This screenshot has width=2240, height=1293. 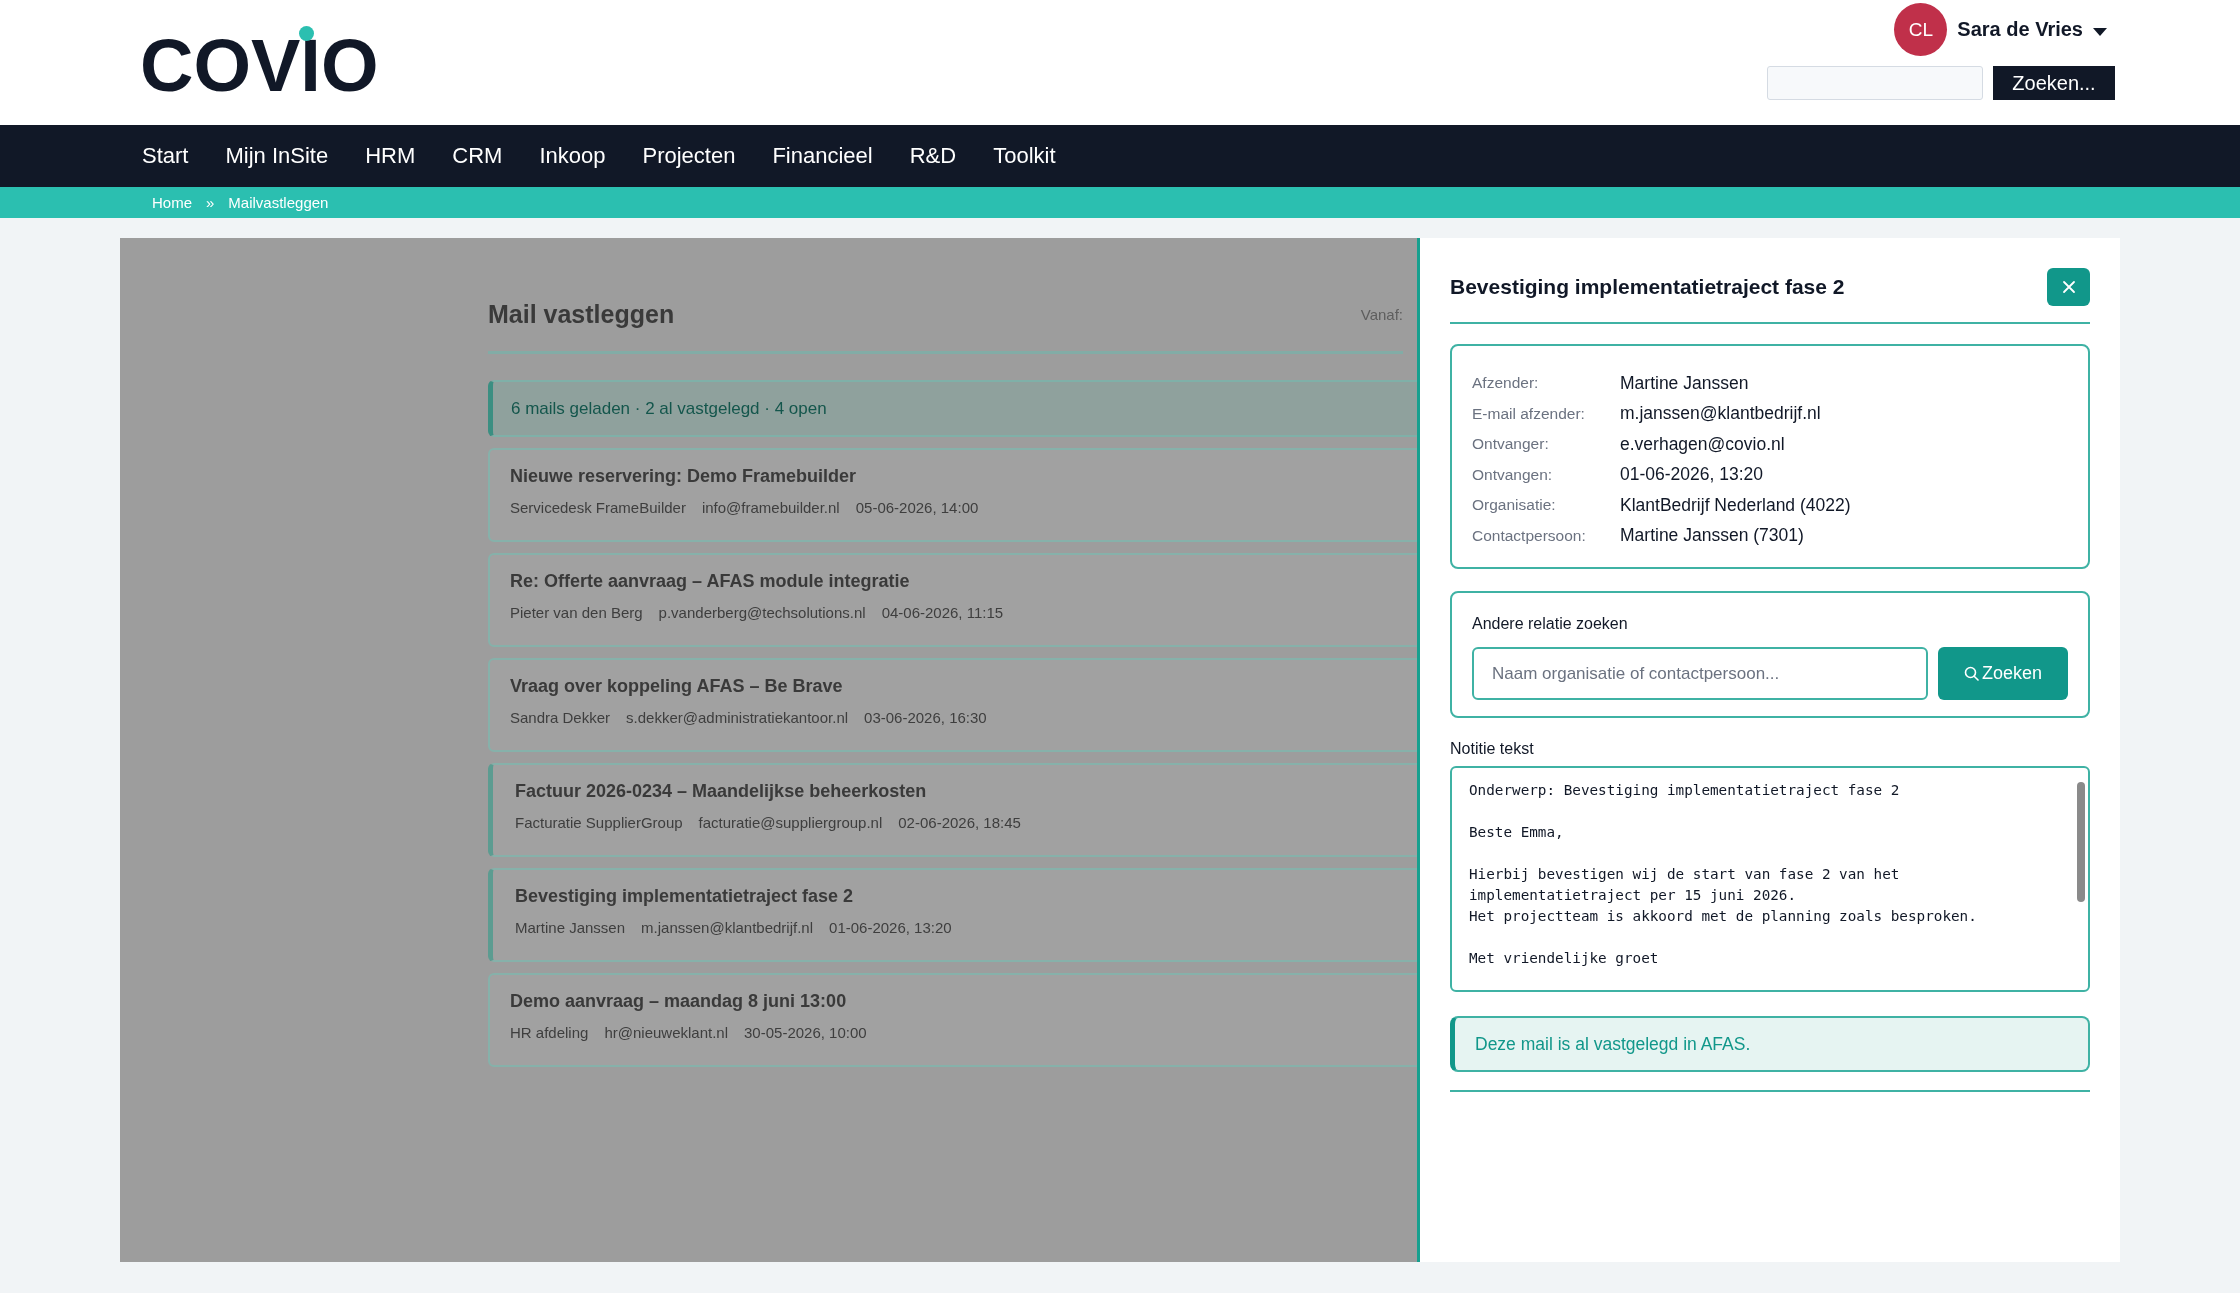 What do you see at coordinates (685, 896) in the screenshot?
I see `mail-subject: Bevestiging implementatietraject fase 2` at bounding box center [685, 896].